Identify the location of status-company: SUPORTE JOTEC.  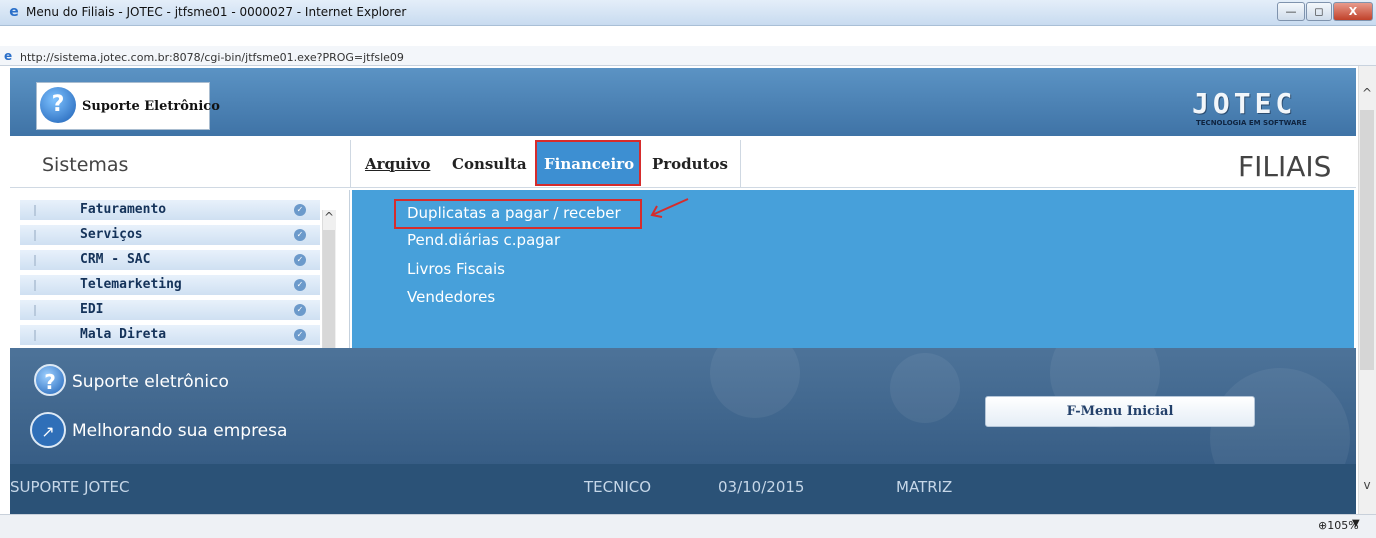
(70, 487).